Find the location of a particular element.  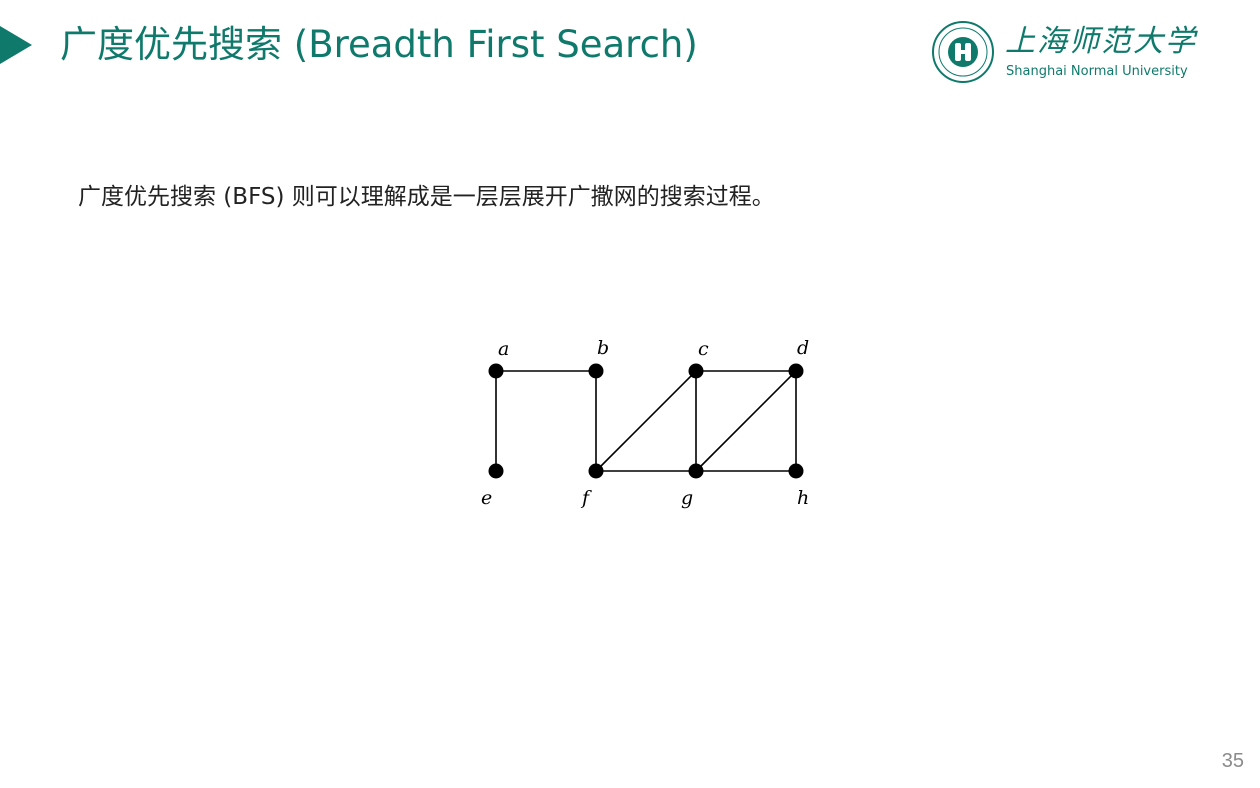

node-e is located at coordinates (496, 471).